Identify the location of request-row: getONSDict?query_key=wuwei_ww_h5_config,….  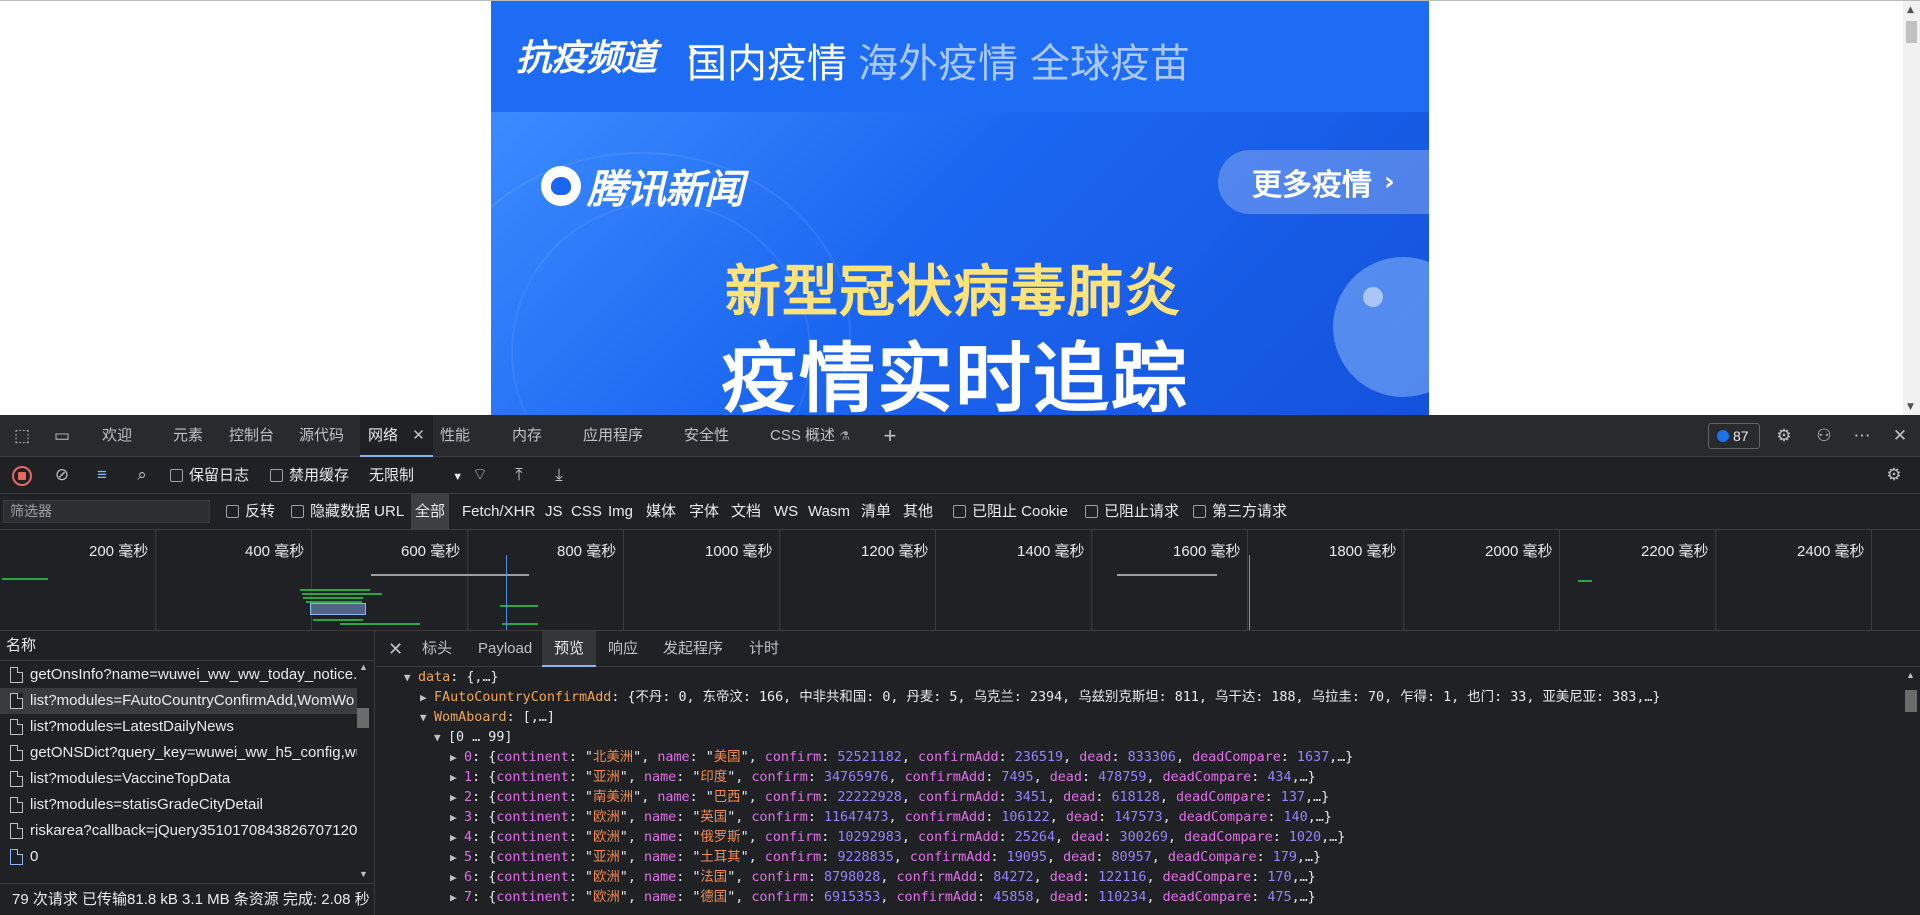
(178, 753).